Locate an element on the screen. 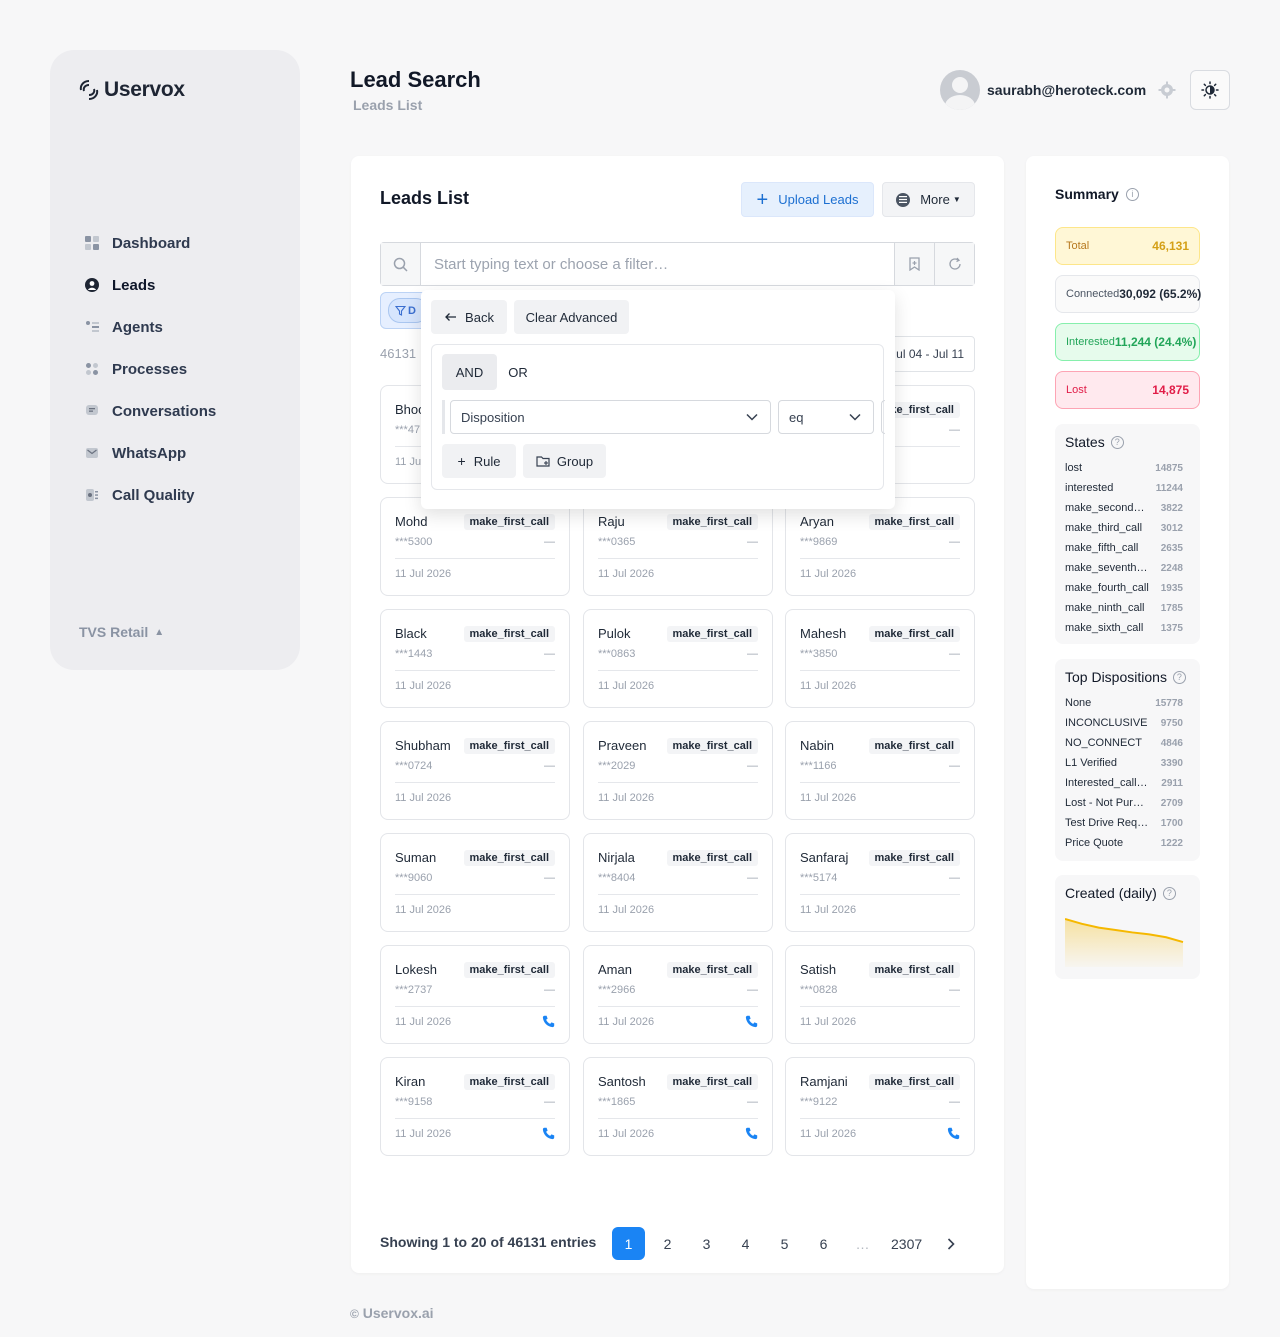 Image resolution: width=1280 pixels, height=1337 pixels. stat-total: Total 46,131 is located at coordinates (1127, 246).